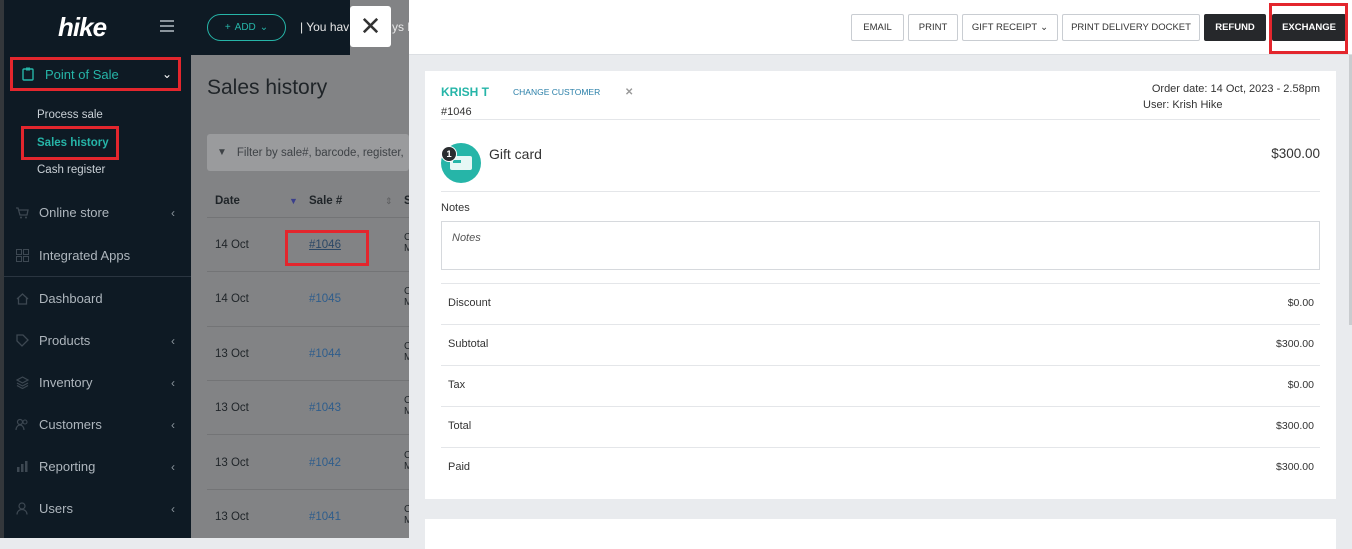  I want to click on refund-button: REFUND, so click(1235, 27).